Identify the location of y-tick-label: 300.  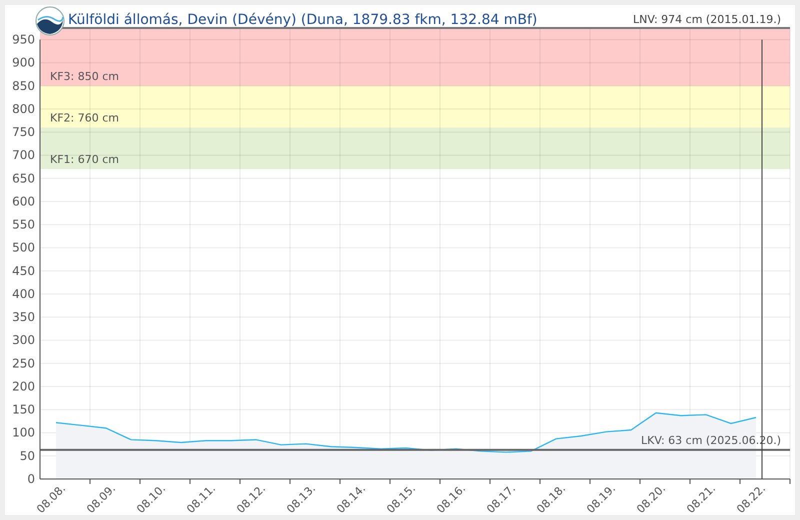
(23, 340).